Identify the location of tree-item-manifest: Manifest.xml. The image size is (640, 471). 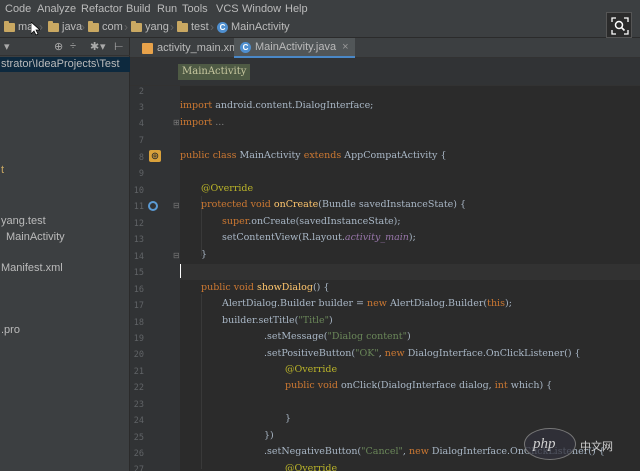
(32, 268).